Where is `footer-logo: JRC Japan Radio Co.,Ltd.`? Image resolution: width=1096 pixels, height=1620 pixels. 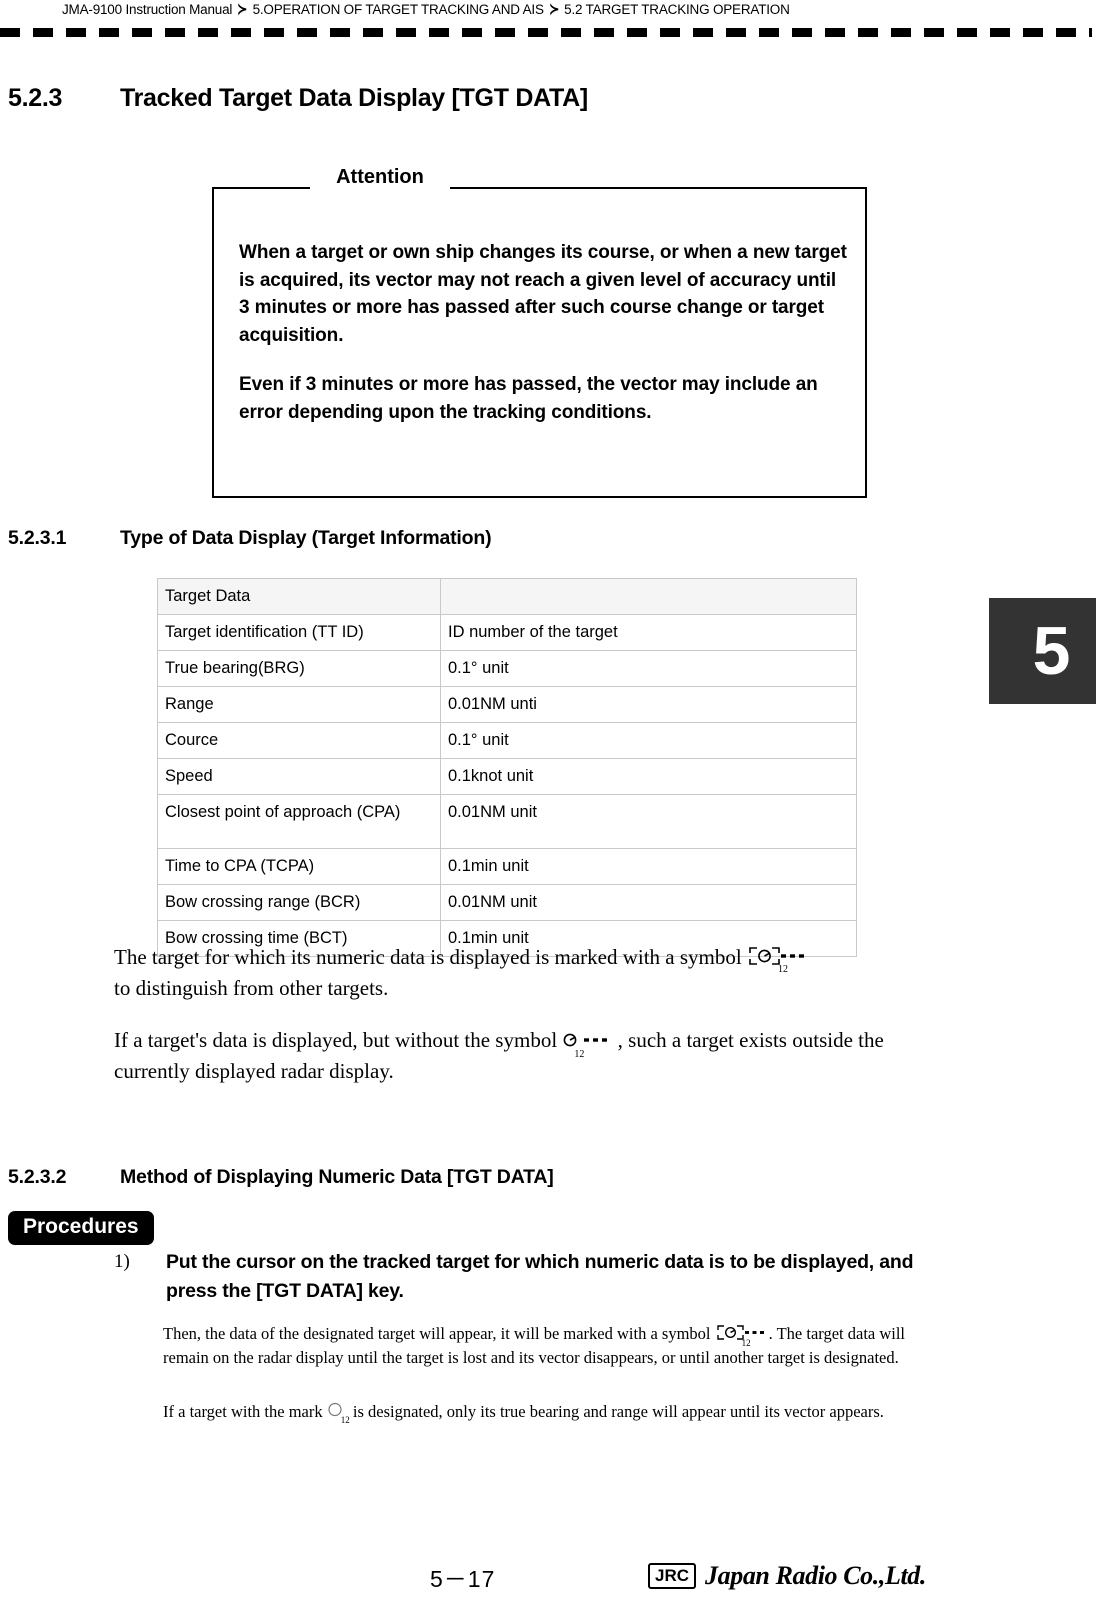
footer-logo: JRC Japan Radio Co.,Ltd. is located at coordinates (787, 1576).